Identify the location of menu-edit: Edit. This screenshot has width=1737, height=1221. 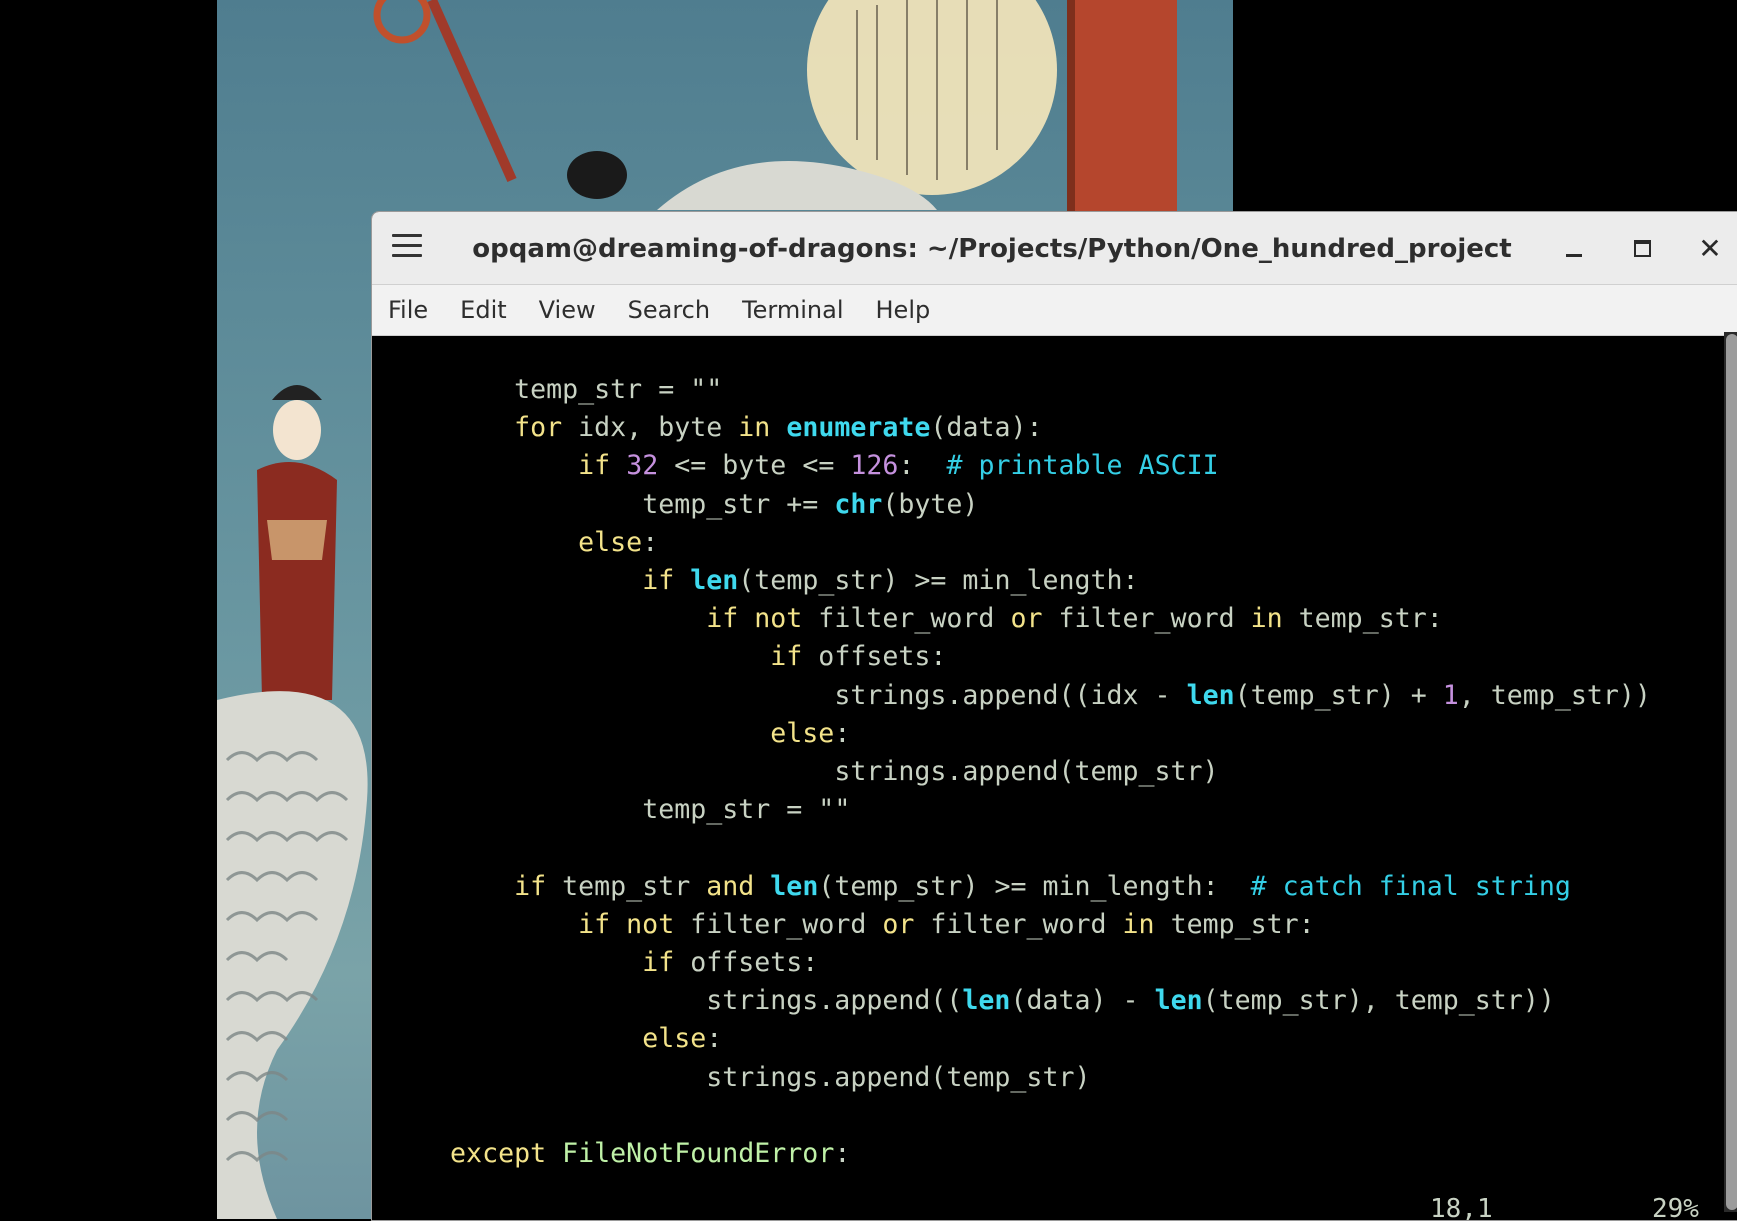
(483, 310).